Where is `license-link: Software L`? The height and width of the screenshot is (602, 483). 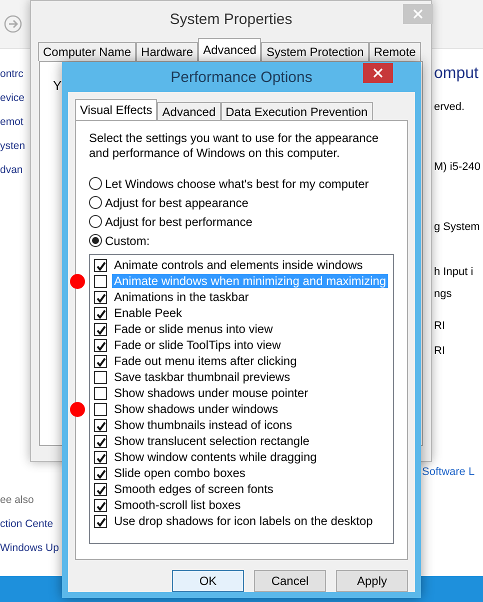 license-link: Software L is located at coordinates (448, 472).